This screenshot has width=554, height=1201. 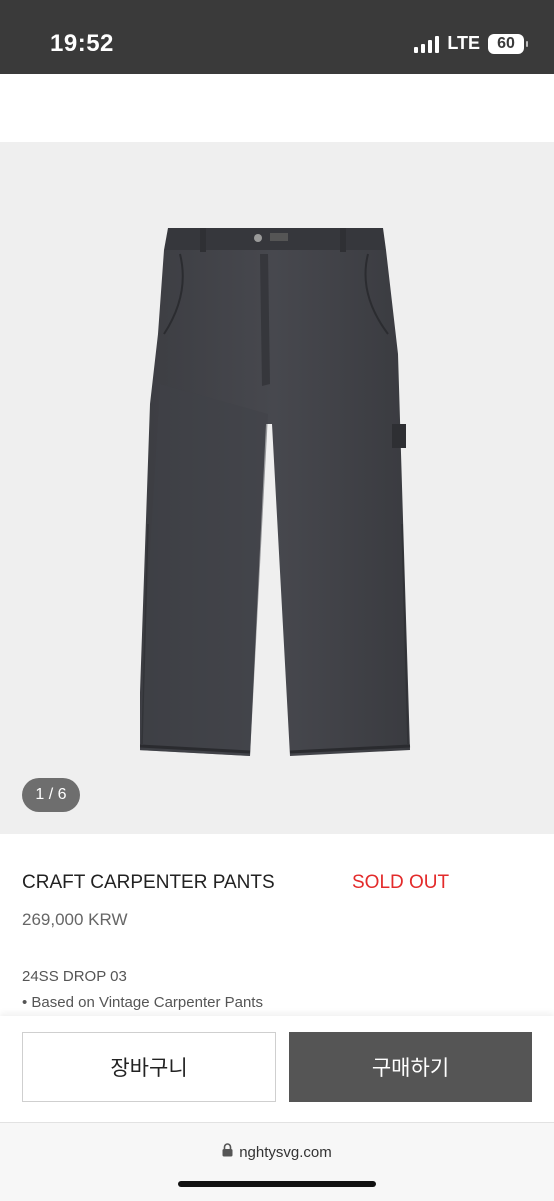 I want to click on purchase-action-bar: 장바구니 구매하기, so click(x=277, y=1069).